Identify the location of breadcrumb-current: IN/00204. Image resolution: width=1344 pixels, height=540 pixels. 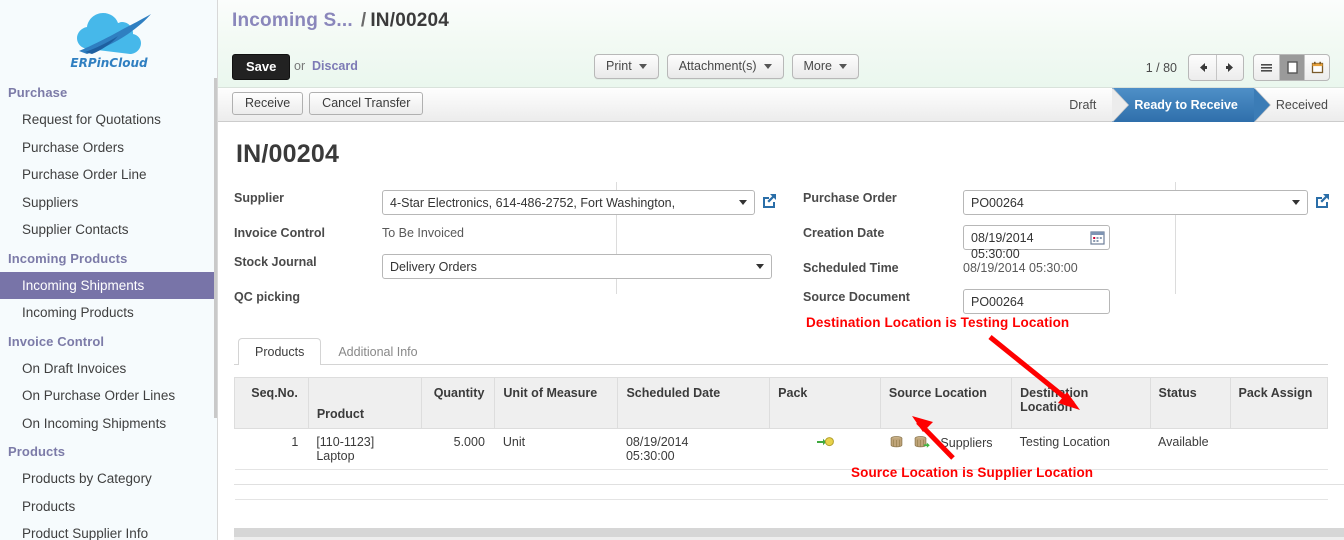
(410, 20).